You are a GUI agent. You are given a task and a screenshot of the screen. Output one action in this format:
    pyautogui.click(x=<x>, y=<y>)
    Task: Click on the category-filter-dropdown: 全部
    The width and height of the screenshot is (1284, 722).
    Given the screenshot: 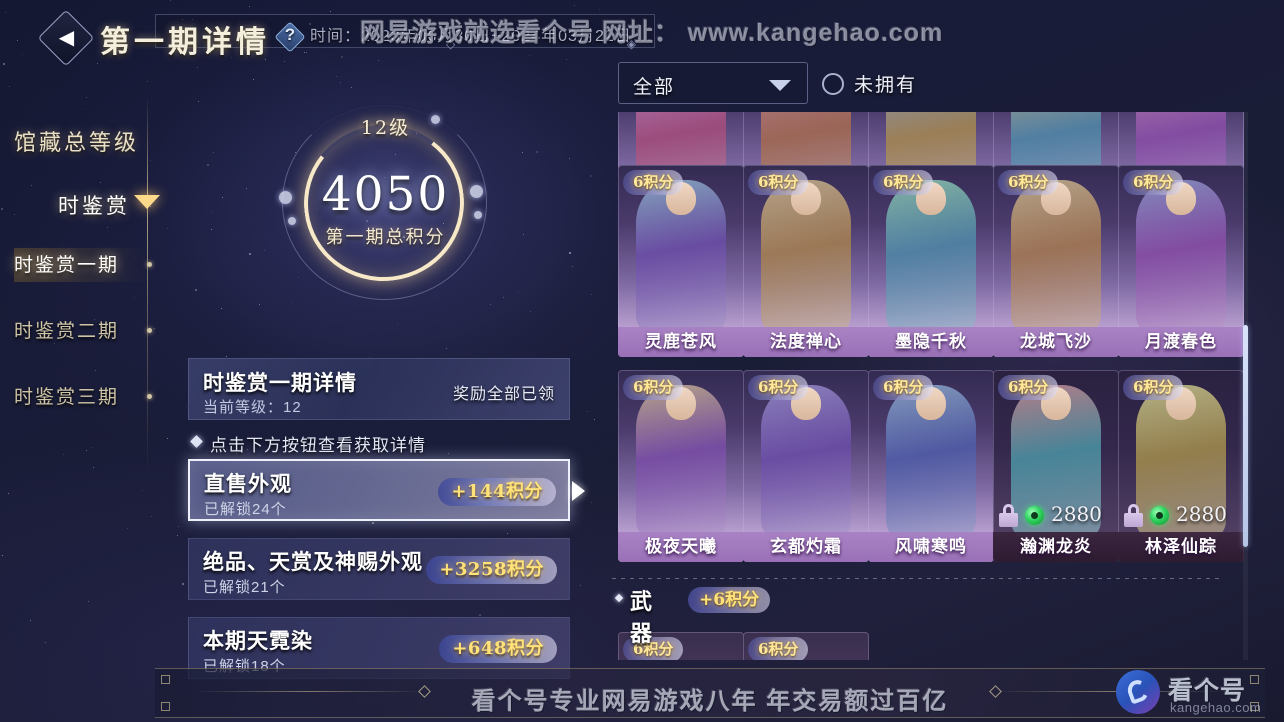 What is the action you would take?
    pyautogui.click(x=713, y=83)
    